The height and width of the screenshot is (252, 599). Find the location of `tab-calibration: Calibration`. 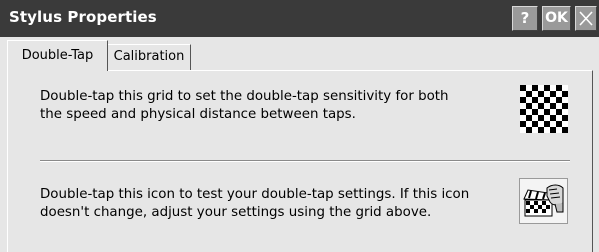

tab-calibration: Calibration is located at coordinates (149, 57).